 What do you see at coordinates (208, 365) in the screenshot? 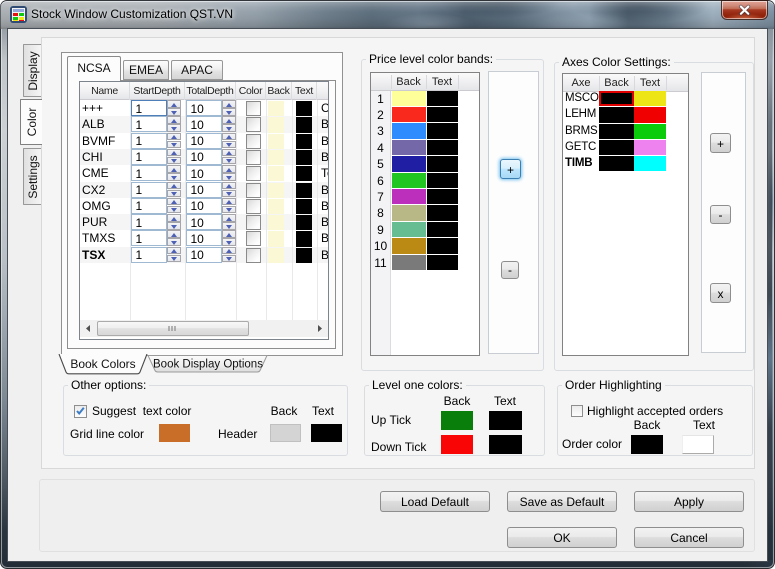
I see `svg-text: Book Display Options` at bounding box center [208, 365].